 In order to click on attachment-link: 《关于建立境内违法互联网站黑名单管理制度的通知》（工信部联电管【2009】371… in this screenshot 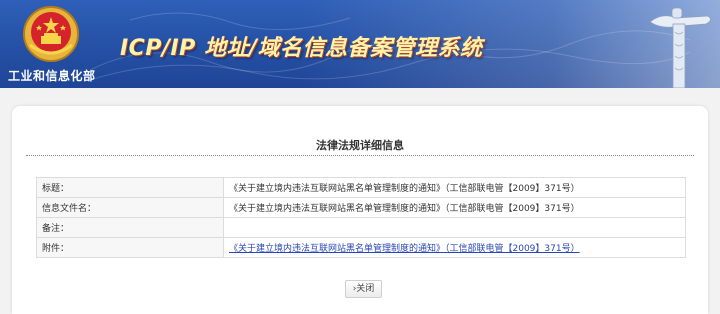, I will do `click(404, 249)`.